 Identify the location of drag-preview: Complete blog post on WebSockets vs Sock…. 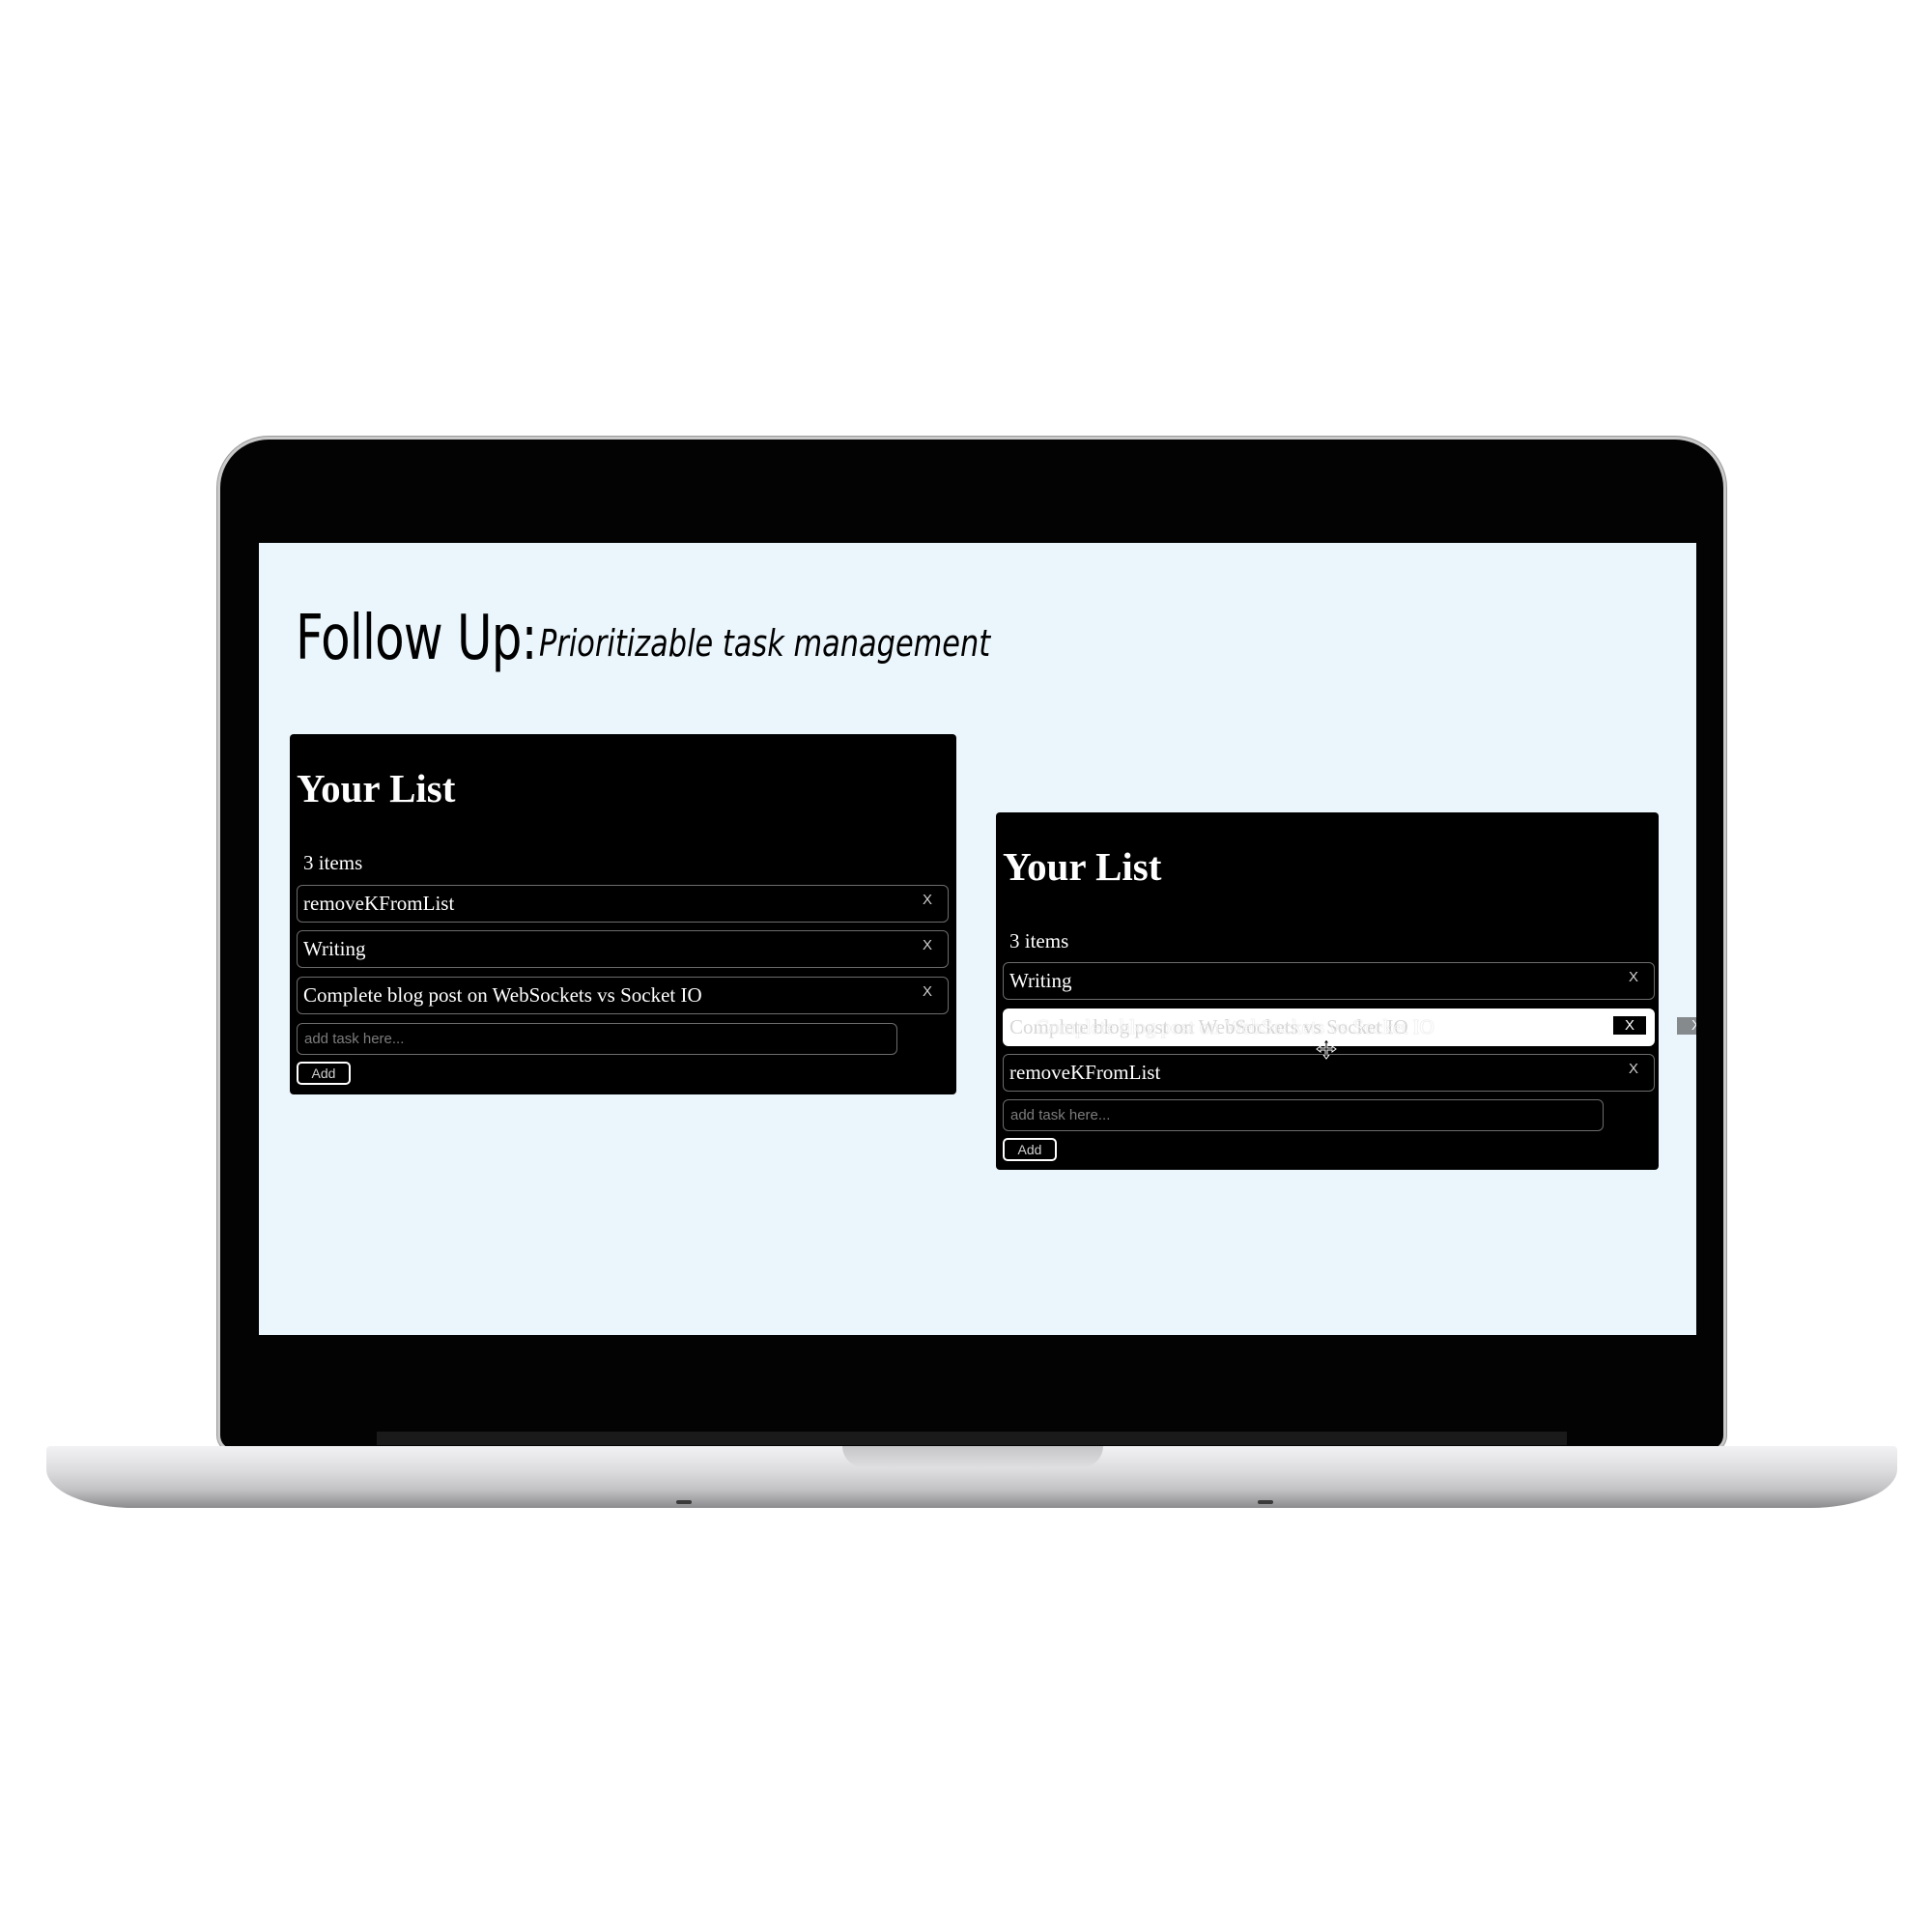
(1366, 1028).